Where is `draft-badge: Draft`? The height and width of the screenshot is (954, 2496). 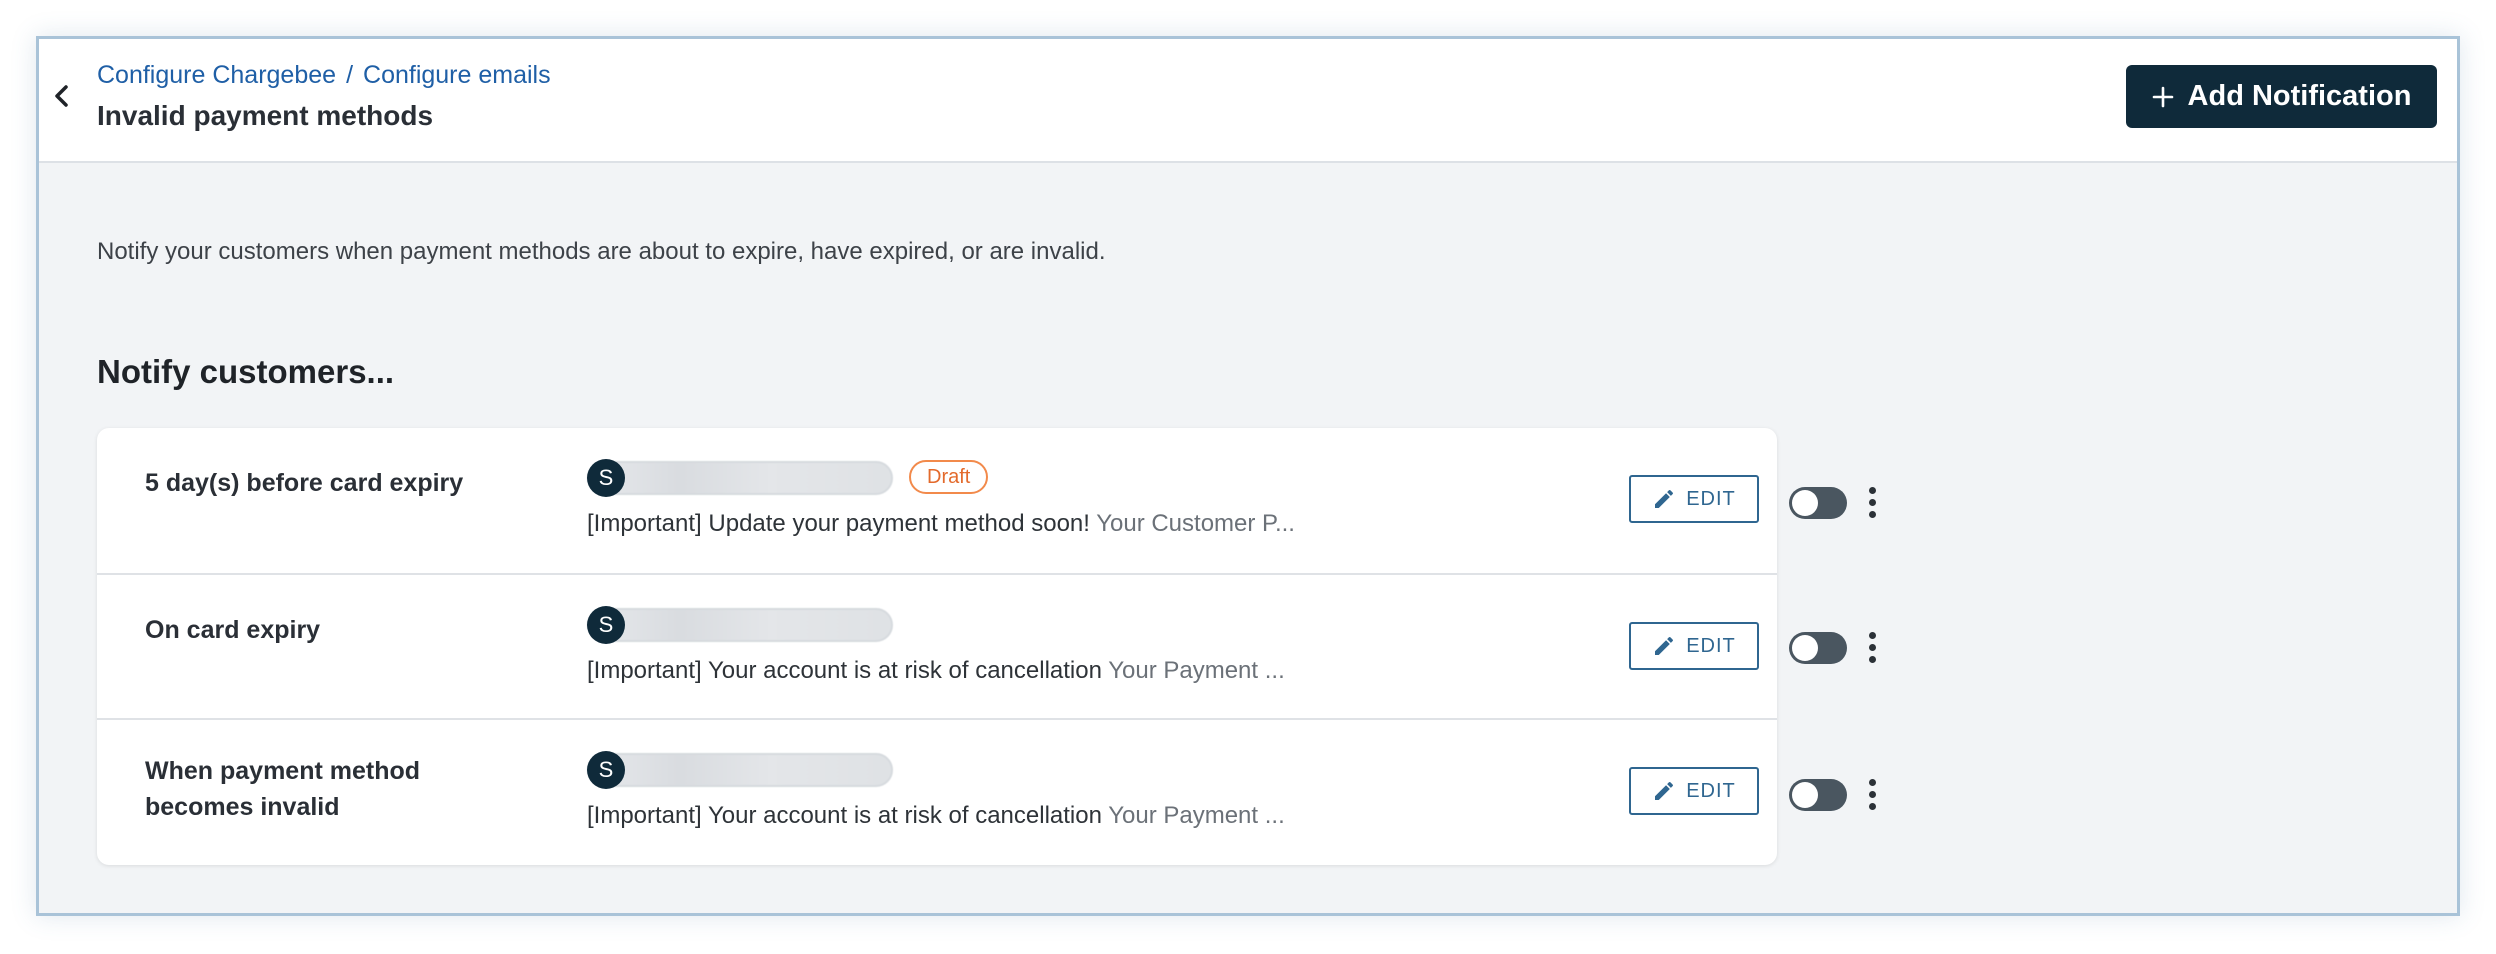 draft-badge: Draft is located at coordinates (949, 477).